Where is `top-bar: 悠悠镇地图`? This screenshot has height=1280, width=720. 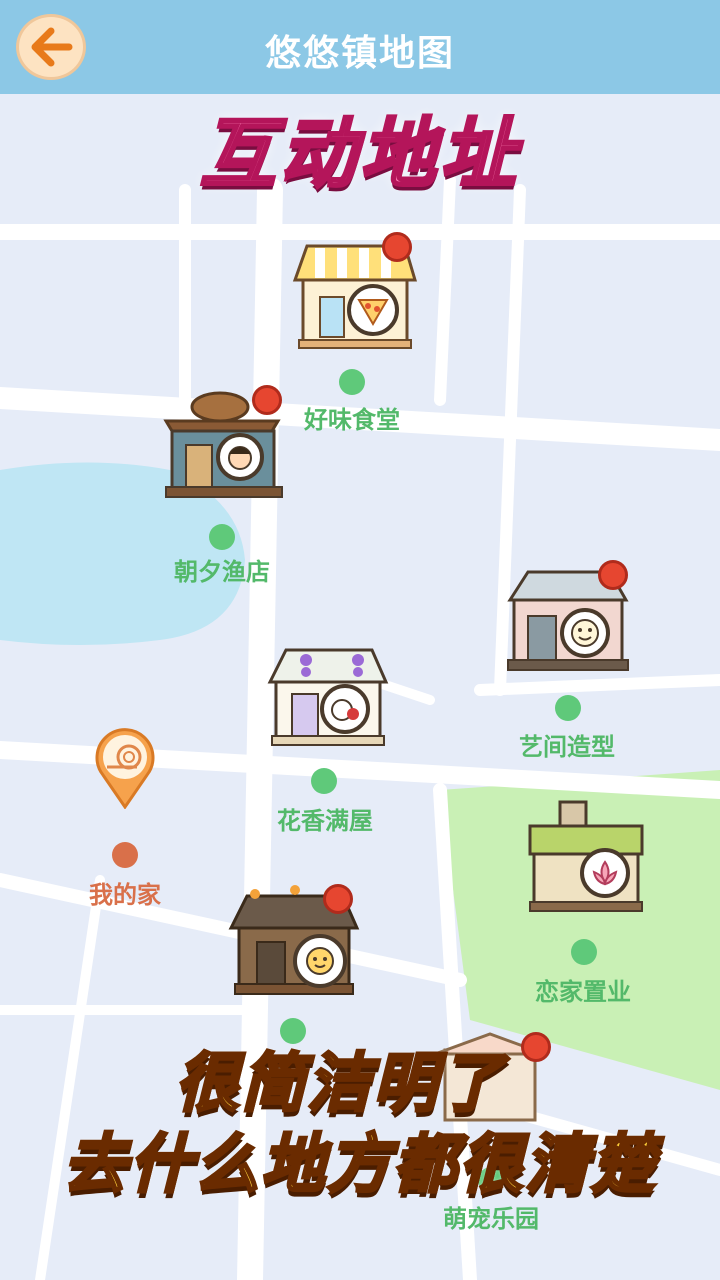 top-bar: 悠悠镇地图 is located at coordinates (360, 47).